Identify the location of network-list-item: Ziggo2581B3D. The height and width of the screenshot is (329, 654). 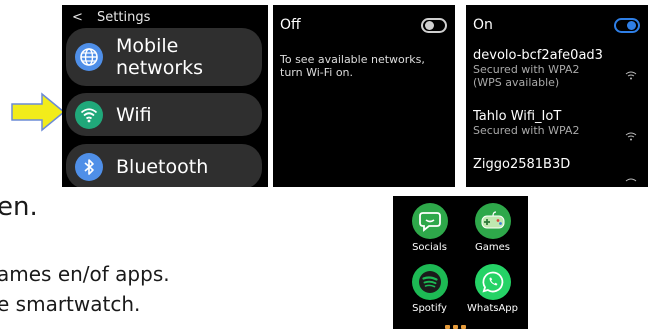
(558, 169).